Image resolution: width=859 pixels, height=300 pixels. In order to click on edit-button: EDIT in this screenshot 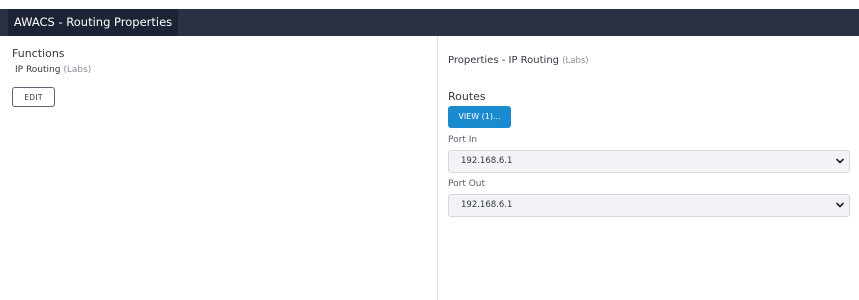, I will do `click(33, 97)`.